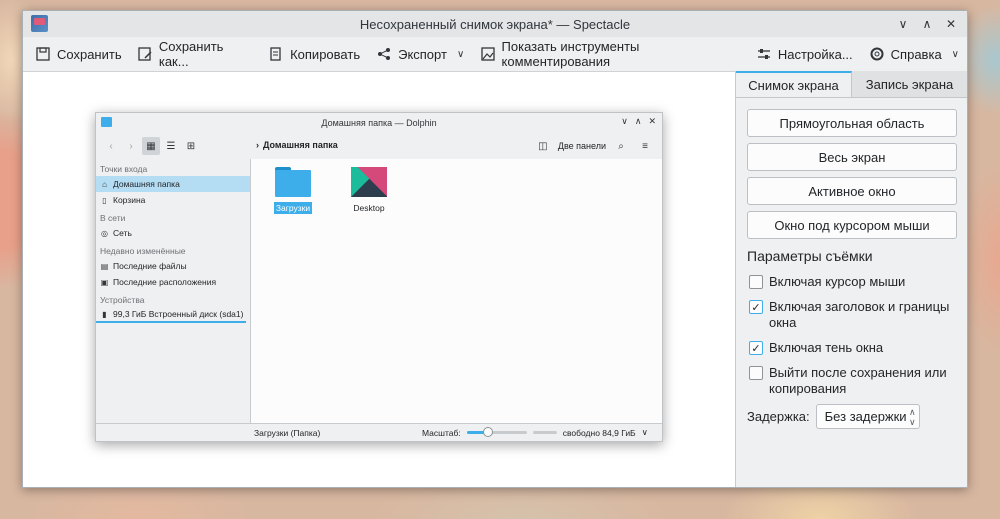 This screenshot has width=1000, height=519. Describe the element at coordinates (621, 146) in the screenshot. I see `search-icon: ⌕` at that location.